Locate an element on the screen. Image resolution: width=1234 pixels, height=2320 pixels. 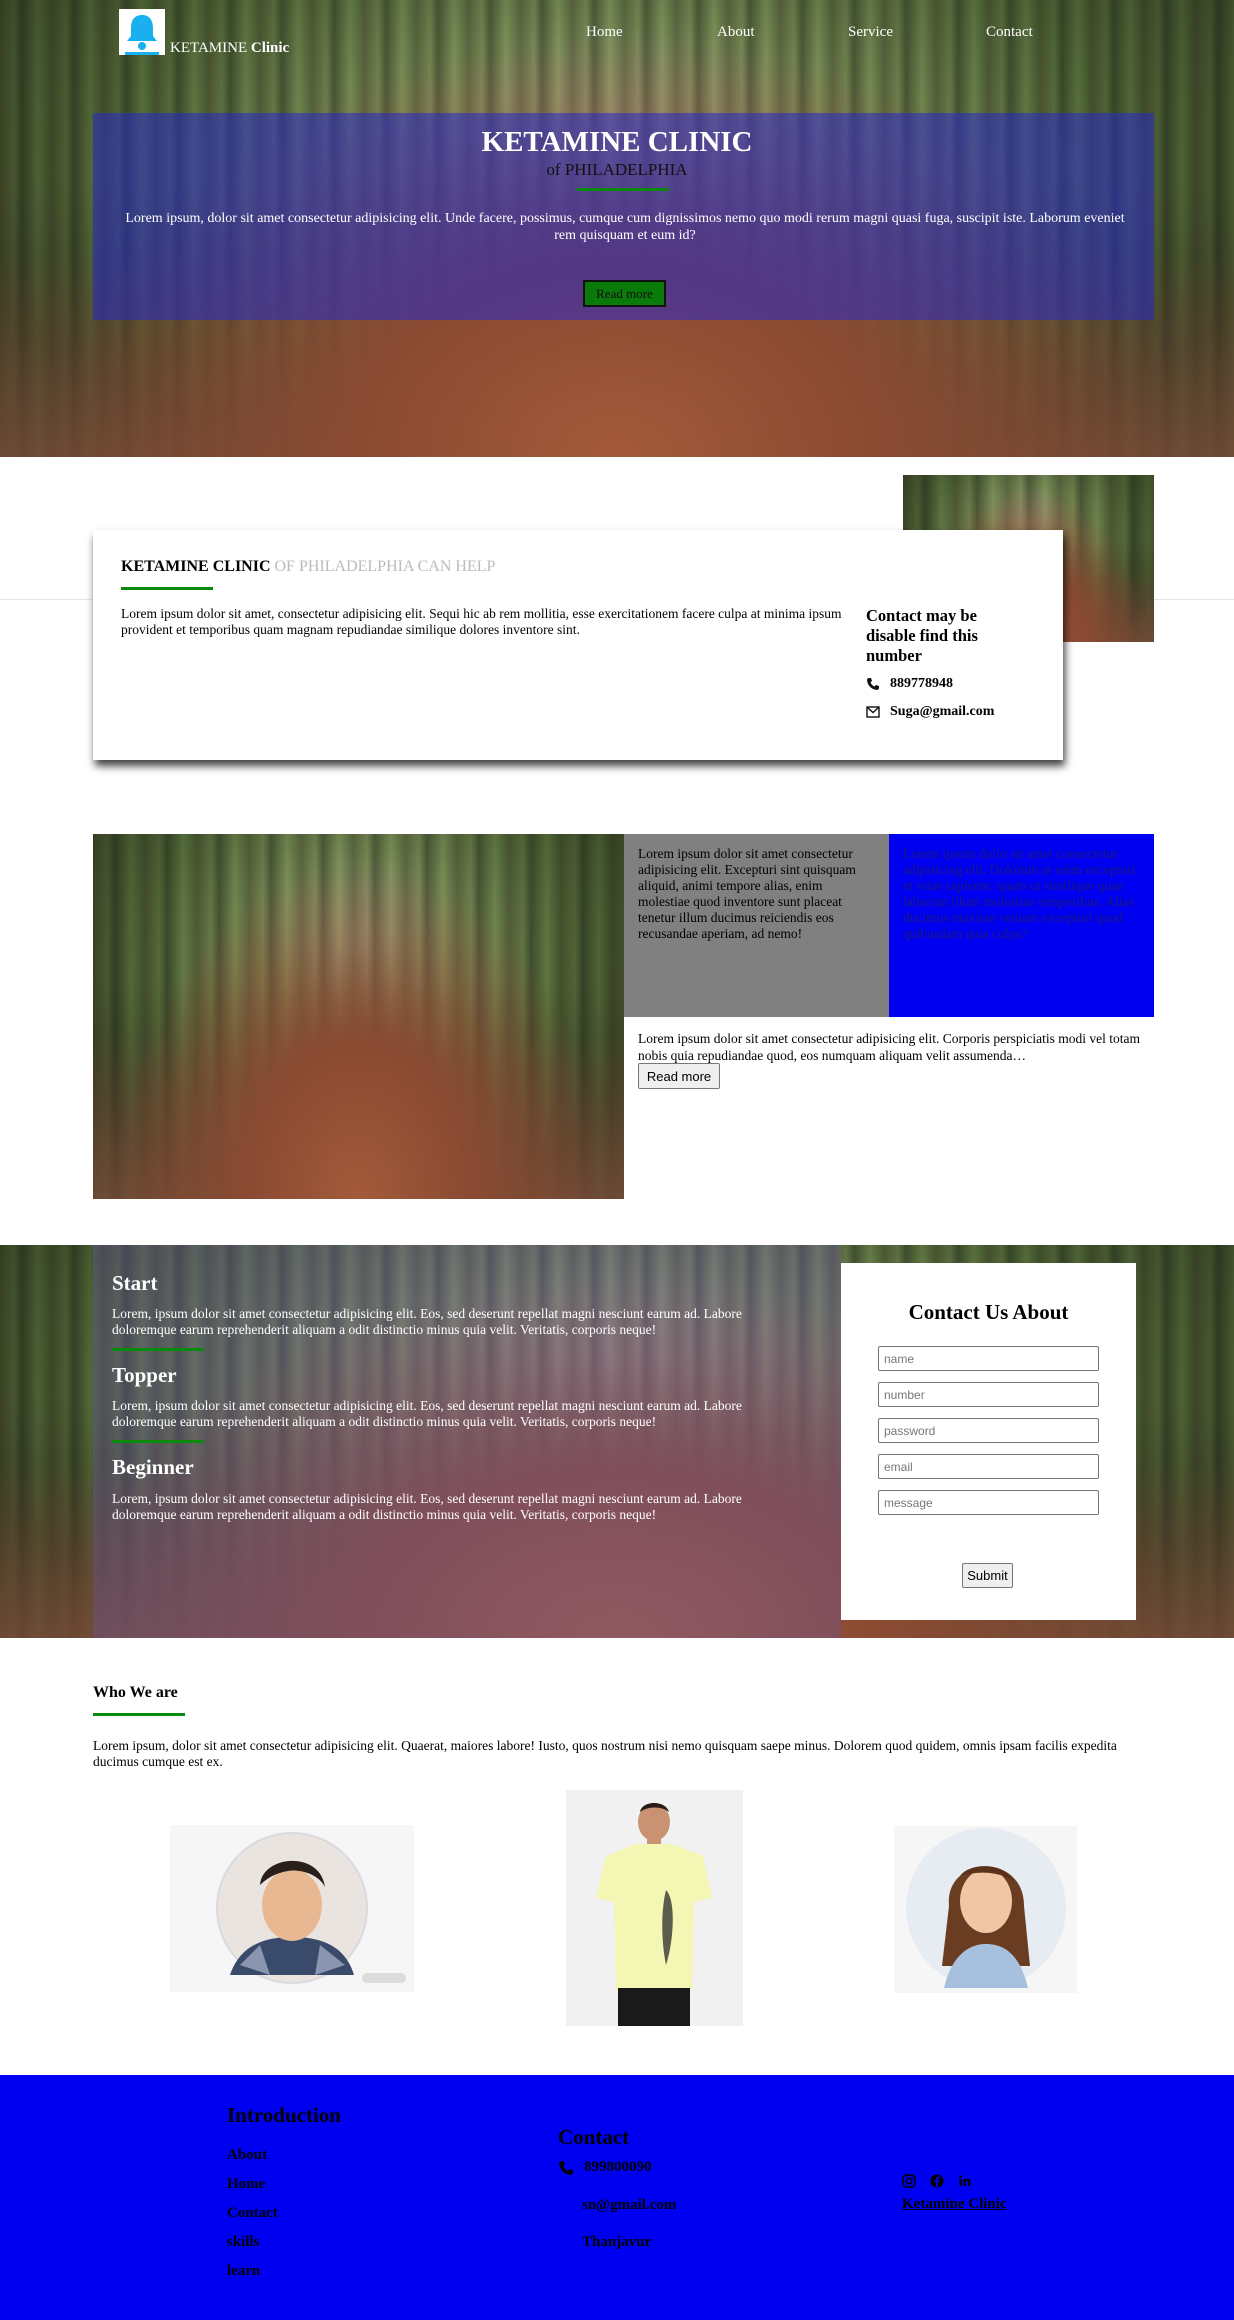
contact-email: Suga@gmail.com is located at coordinates (930, 712).